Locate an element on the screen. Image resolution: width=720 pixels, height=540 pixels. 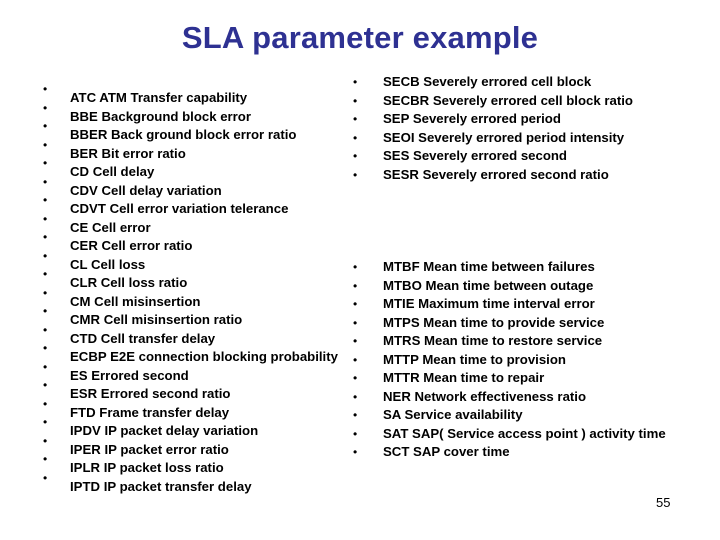
list-item-text: SEOI Severely errored period intensity is located at coordinates (504, 137).